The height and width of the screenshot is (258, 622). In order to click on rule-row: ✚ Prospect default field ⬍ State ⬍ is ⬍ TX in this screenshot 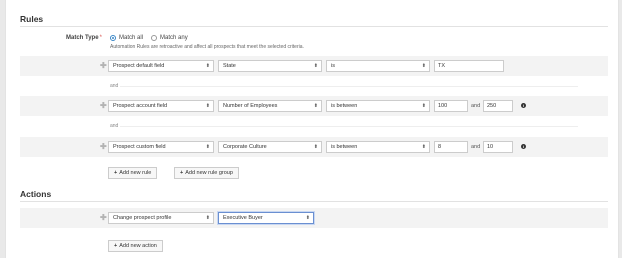, I will do `click(314, 66)`.